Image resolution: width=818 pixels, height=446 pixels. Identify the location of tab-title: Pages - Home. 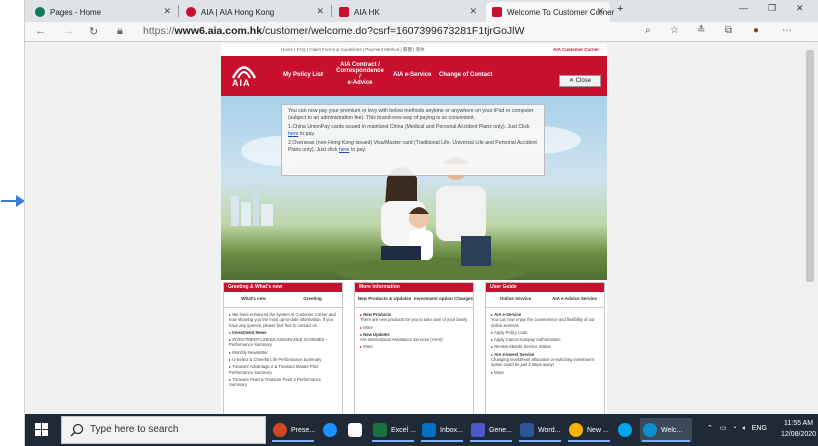
(76, 12).